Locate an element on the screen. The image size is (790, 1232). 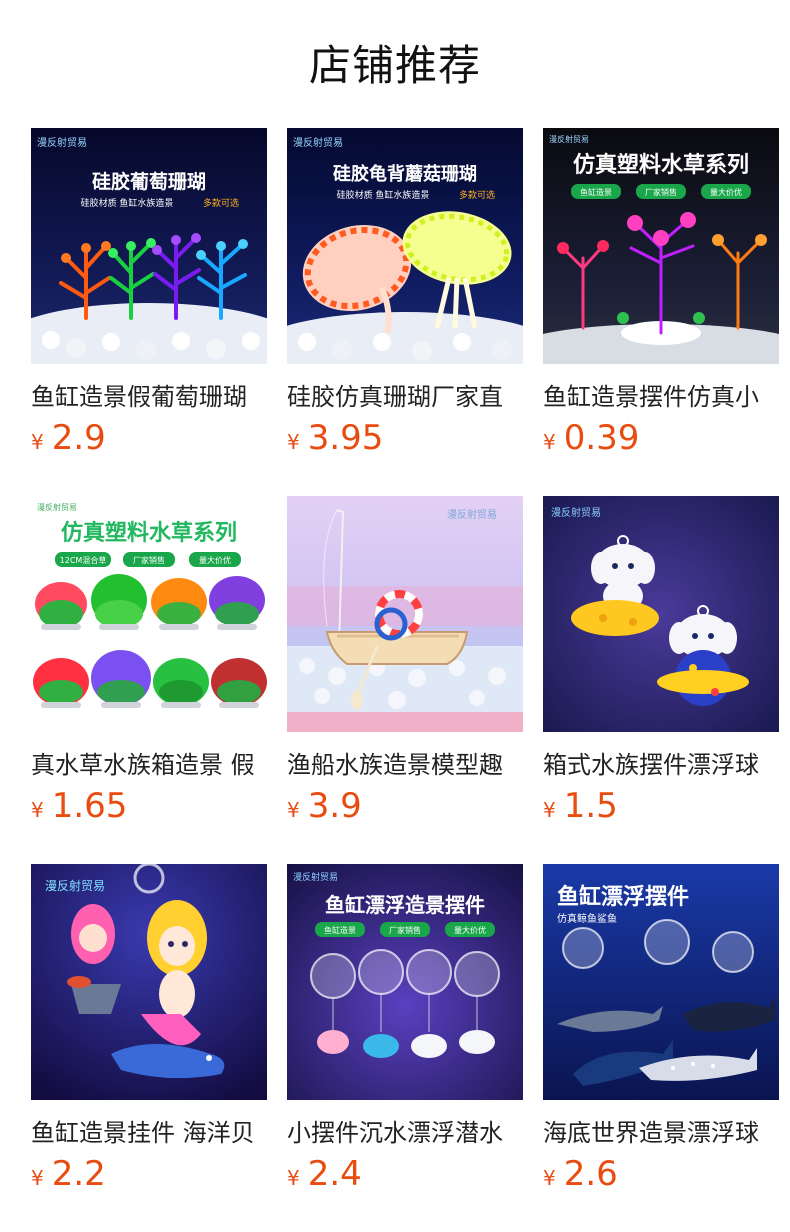
svg-text: 鱼缸漂浮摆件 is located at coordinates (623, 897).